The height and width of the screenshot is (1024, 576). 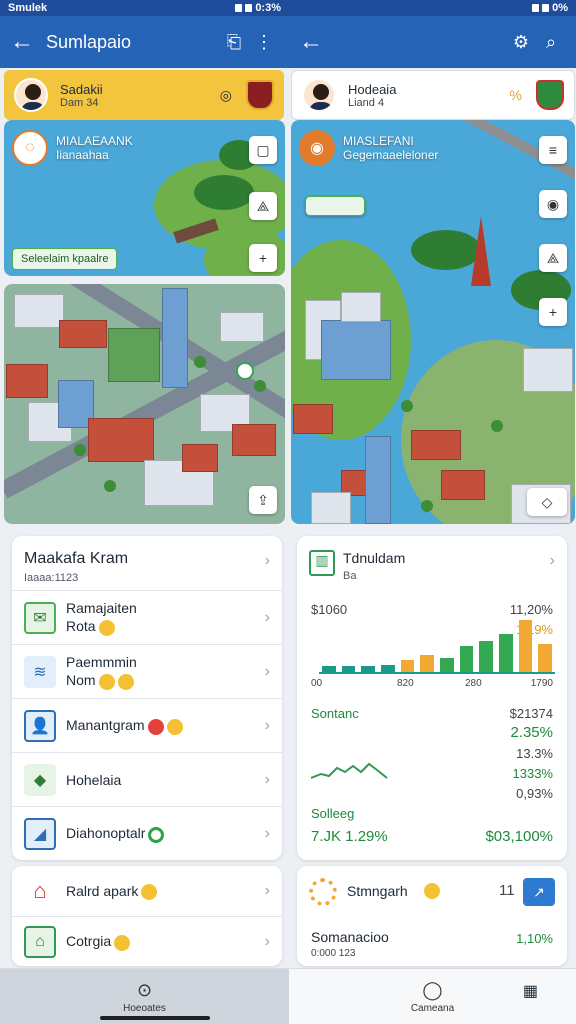 What do you see at coordinates (333, 813) in the screenshot?
I see `section-title: Solleeg` at bounding box center [333, 813].